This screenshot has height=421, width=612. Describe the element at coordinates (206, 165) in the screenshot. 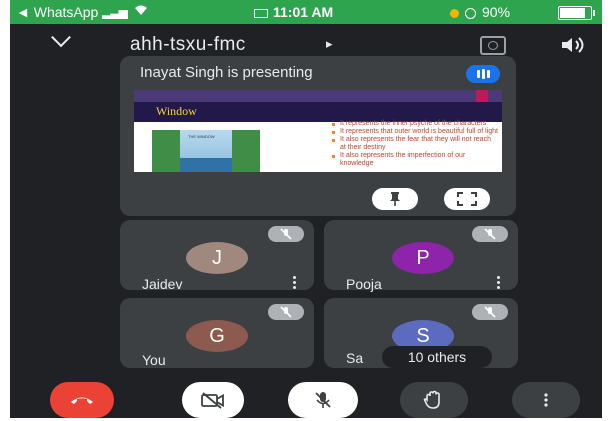

I see `sea-view` at that location.